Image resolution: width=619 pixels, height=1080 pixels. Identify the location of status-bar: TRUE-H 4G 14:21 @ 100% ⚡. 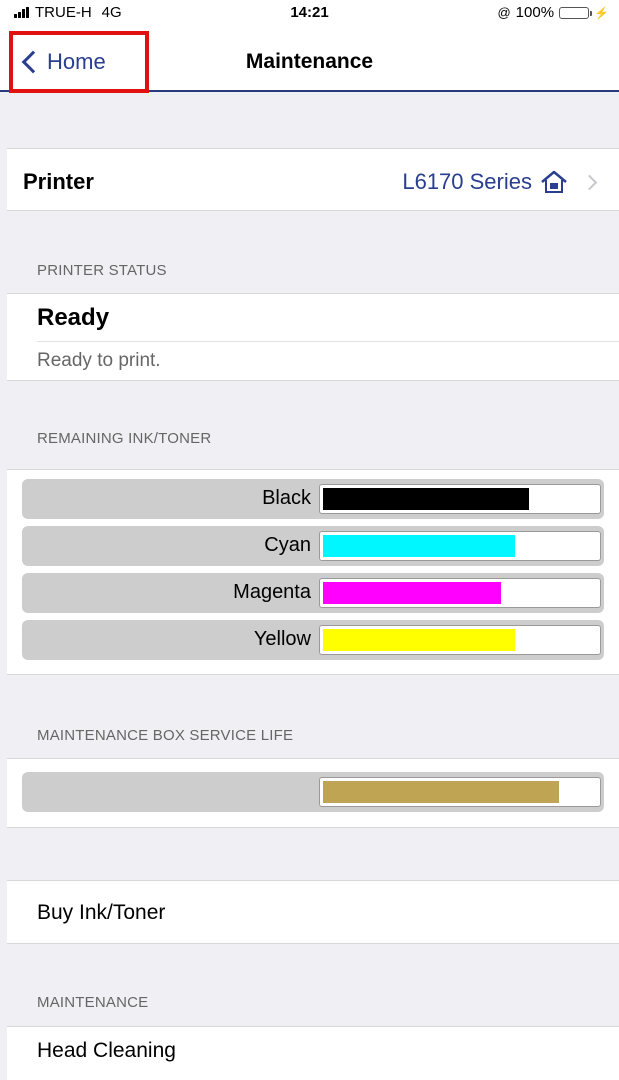
(309, 13).